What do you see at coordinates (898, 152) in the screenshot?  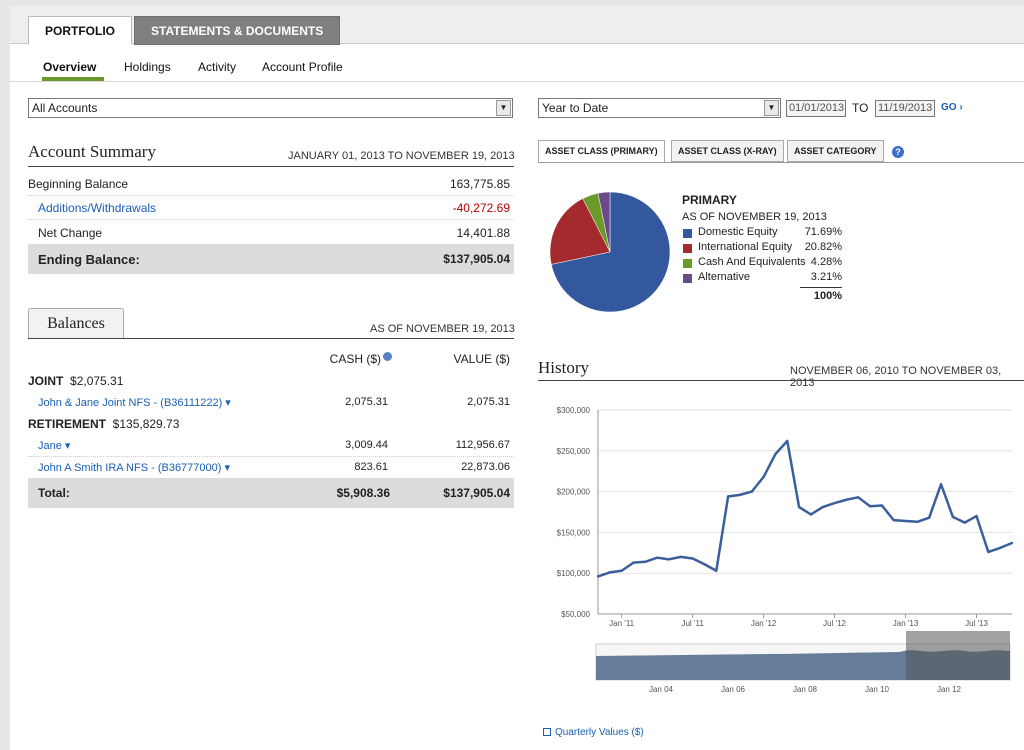 I see `help-icon: ?` at bounding box center [898, 152].